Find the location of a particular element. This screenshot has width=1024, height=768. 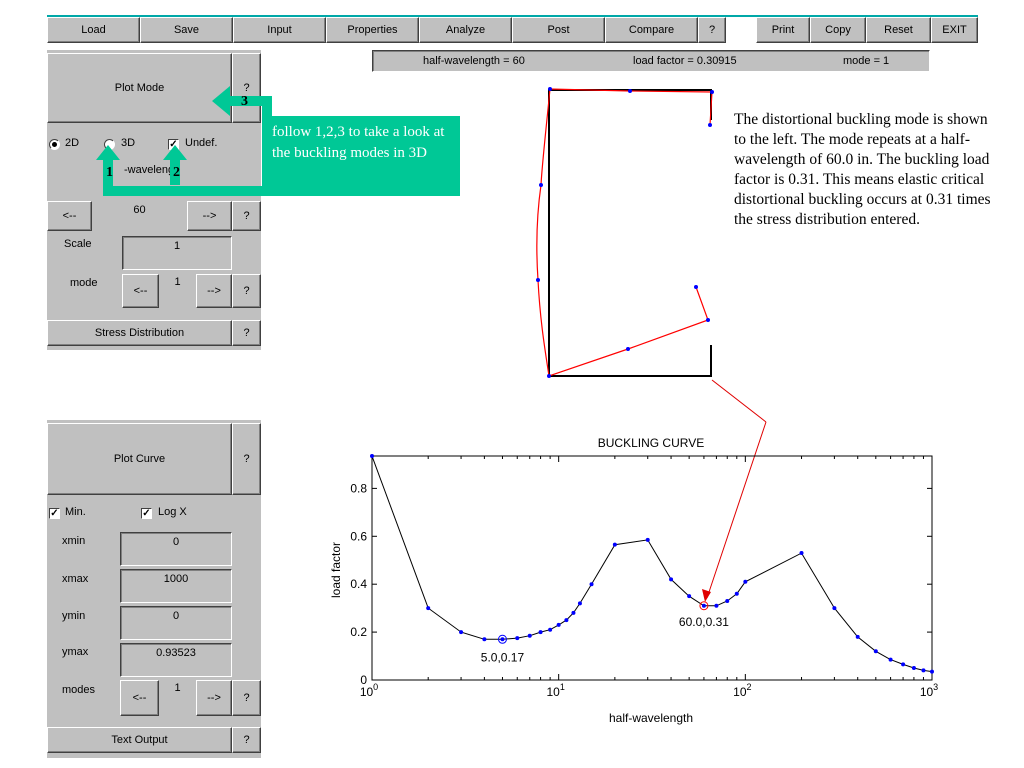

step-1-label: 1 is located at coordinates (109, 172).